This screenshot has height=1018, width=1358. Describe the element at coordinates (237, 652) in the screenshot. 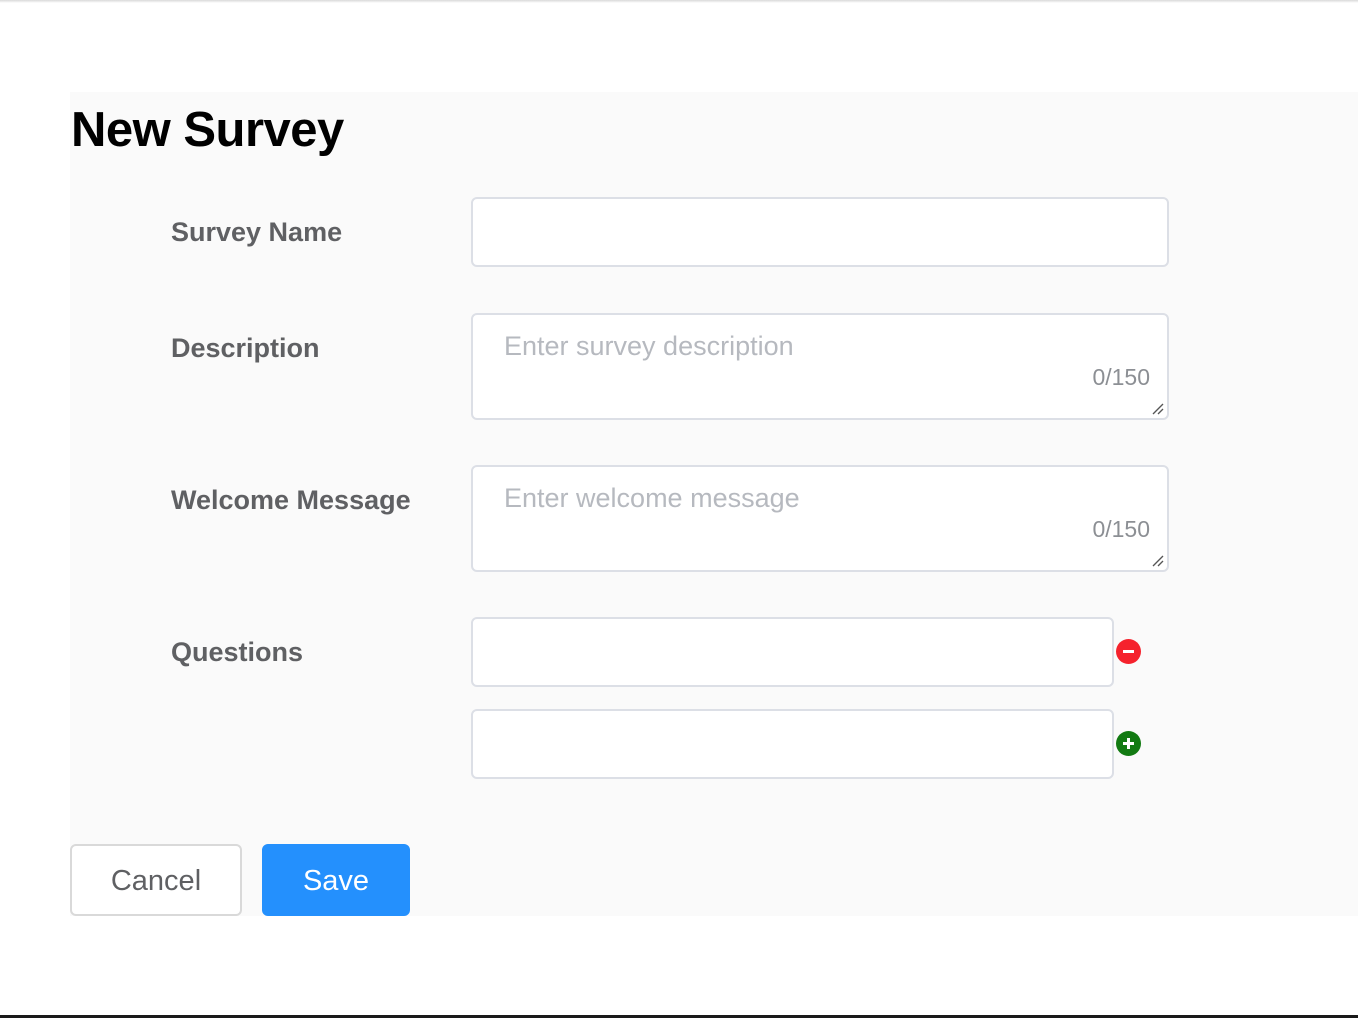

I see `questions-label: Questions` at that location.